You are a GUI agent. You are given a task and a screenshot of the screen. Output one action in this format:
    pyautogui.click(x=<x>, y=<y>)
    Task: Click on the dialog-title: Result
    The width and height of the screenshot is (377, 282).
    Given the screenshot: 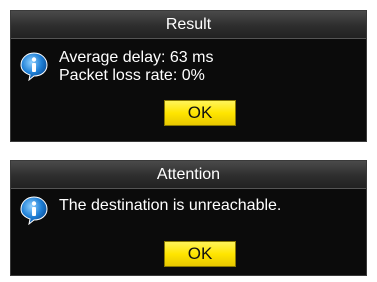 What is the action you would take?
    pyautogui.click(x=188, y=25)
    